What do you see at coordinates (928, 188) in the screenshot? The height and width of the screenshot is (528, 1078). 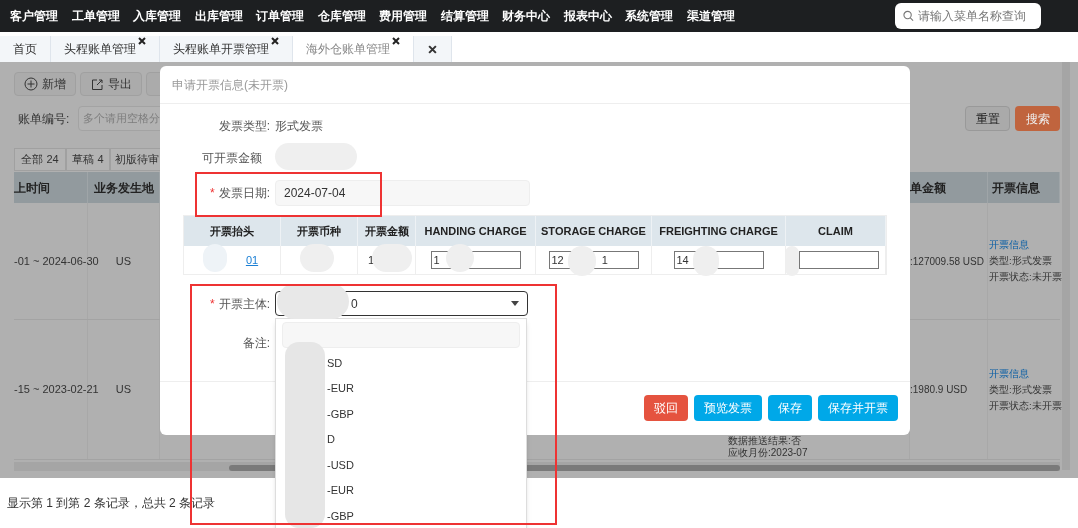 I see `column-header: 单金额` at bounding box center [928, 188].